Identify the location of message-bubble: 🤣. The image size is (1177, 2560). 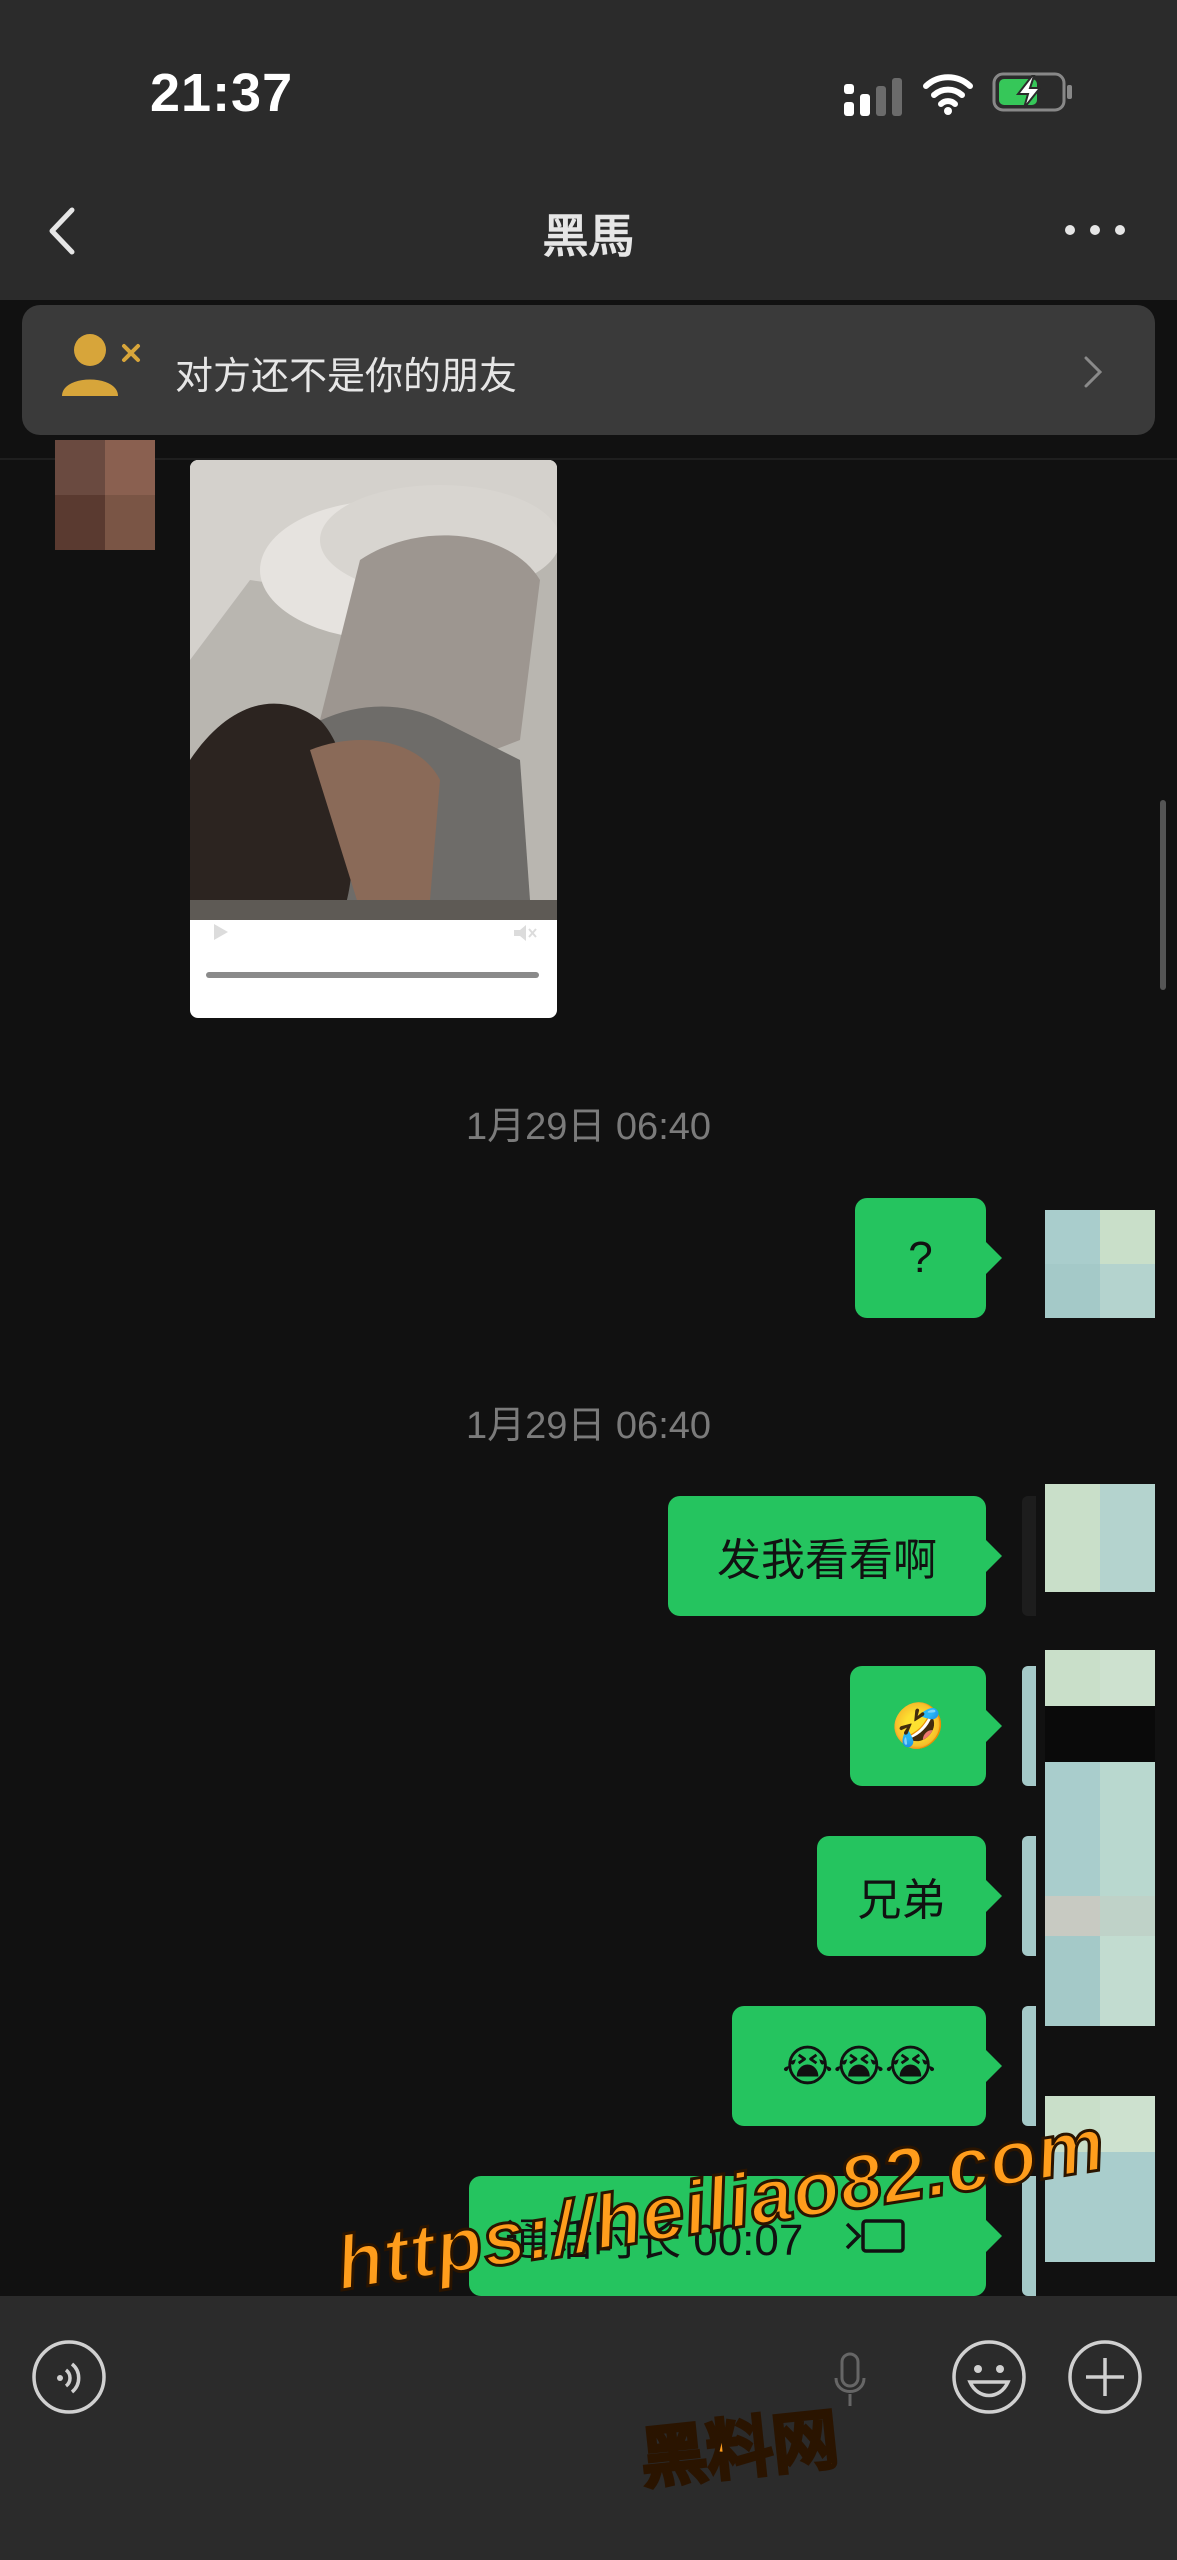
(918, 1726).